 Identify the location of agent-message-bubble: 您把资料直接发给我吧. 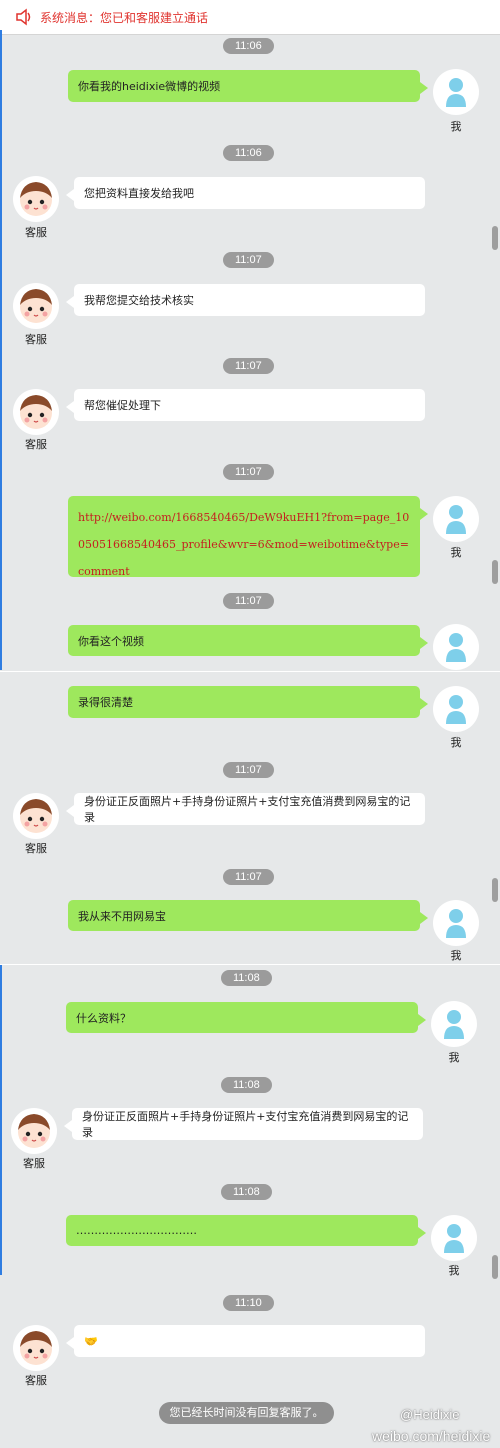
(245, 193).